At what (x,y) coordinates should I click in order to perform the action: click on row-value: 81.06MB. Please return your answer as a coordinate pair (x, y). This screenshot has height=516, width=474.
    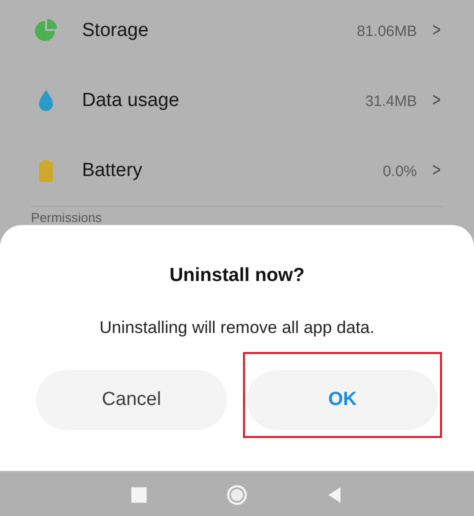
    Looking at the image, I should click on (386, 31).